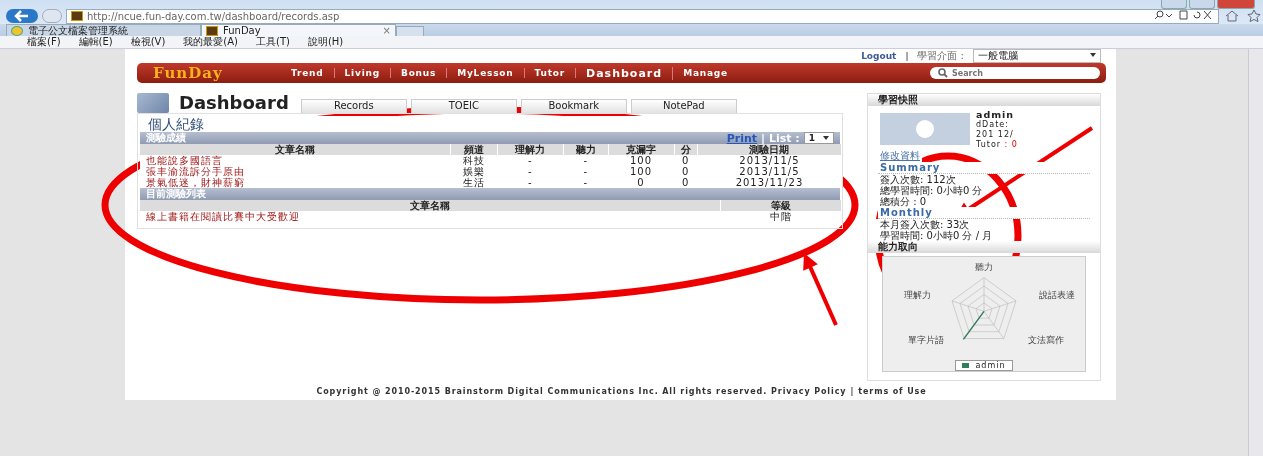  I want to click on tab: NotePad, so click(683, 106).